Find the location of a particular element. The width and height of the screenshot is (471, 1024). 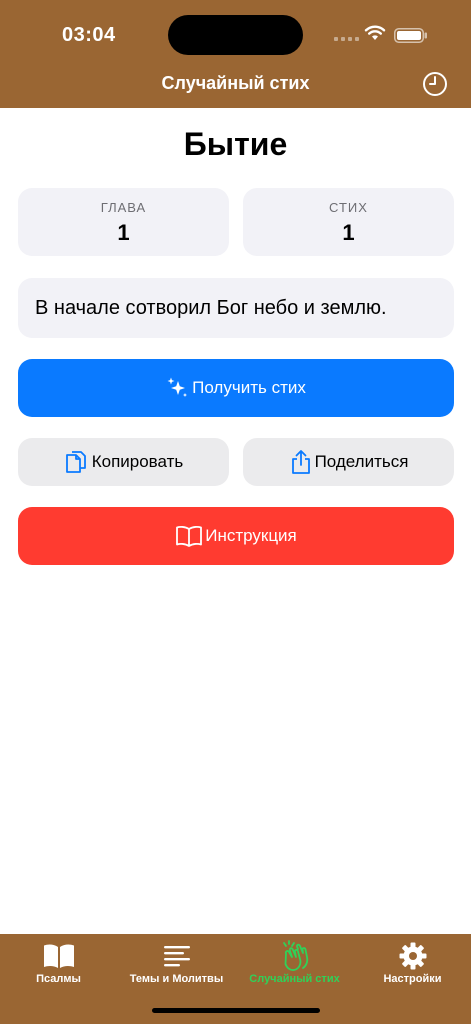

tab-psalms: Псалмы is located at coordinates (58, 964).